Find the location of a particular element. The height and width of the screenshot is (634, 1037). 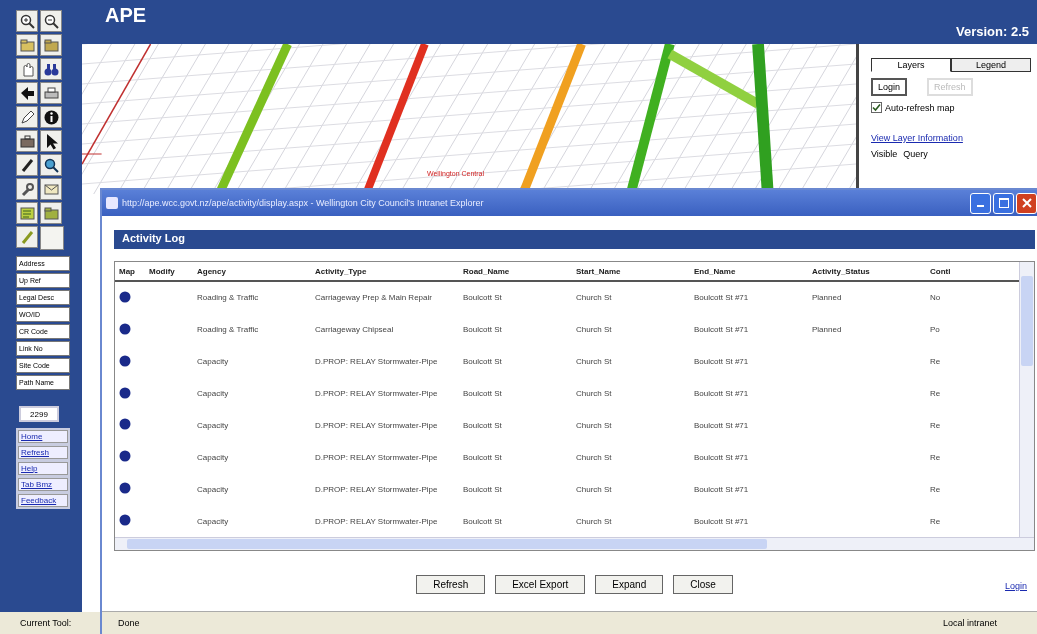

table-cell: Roading & Traffic is located at coordinates (228, 330).